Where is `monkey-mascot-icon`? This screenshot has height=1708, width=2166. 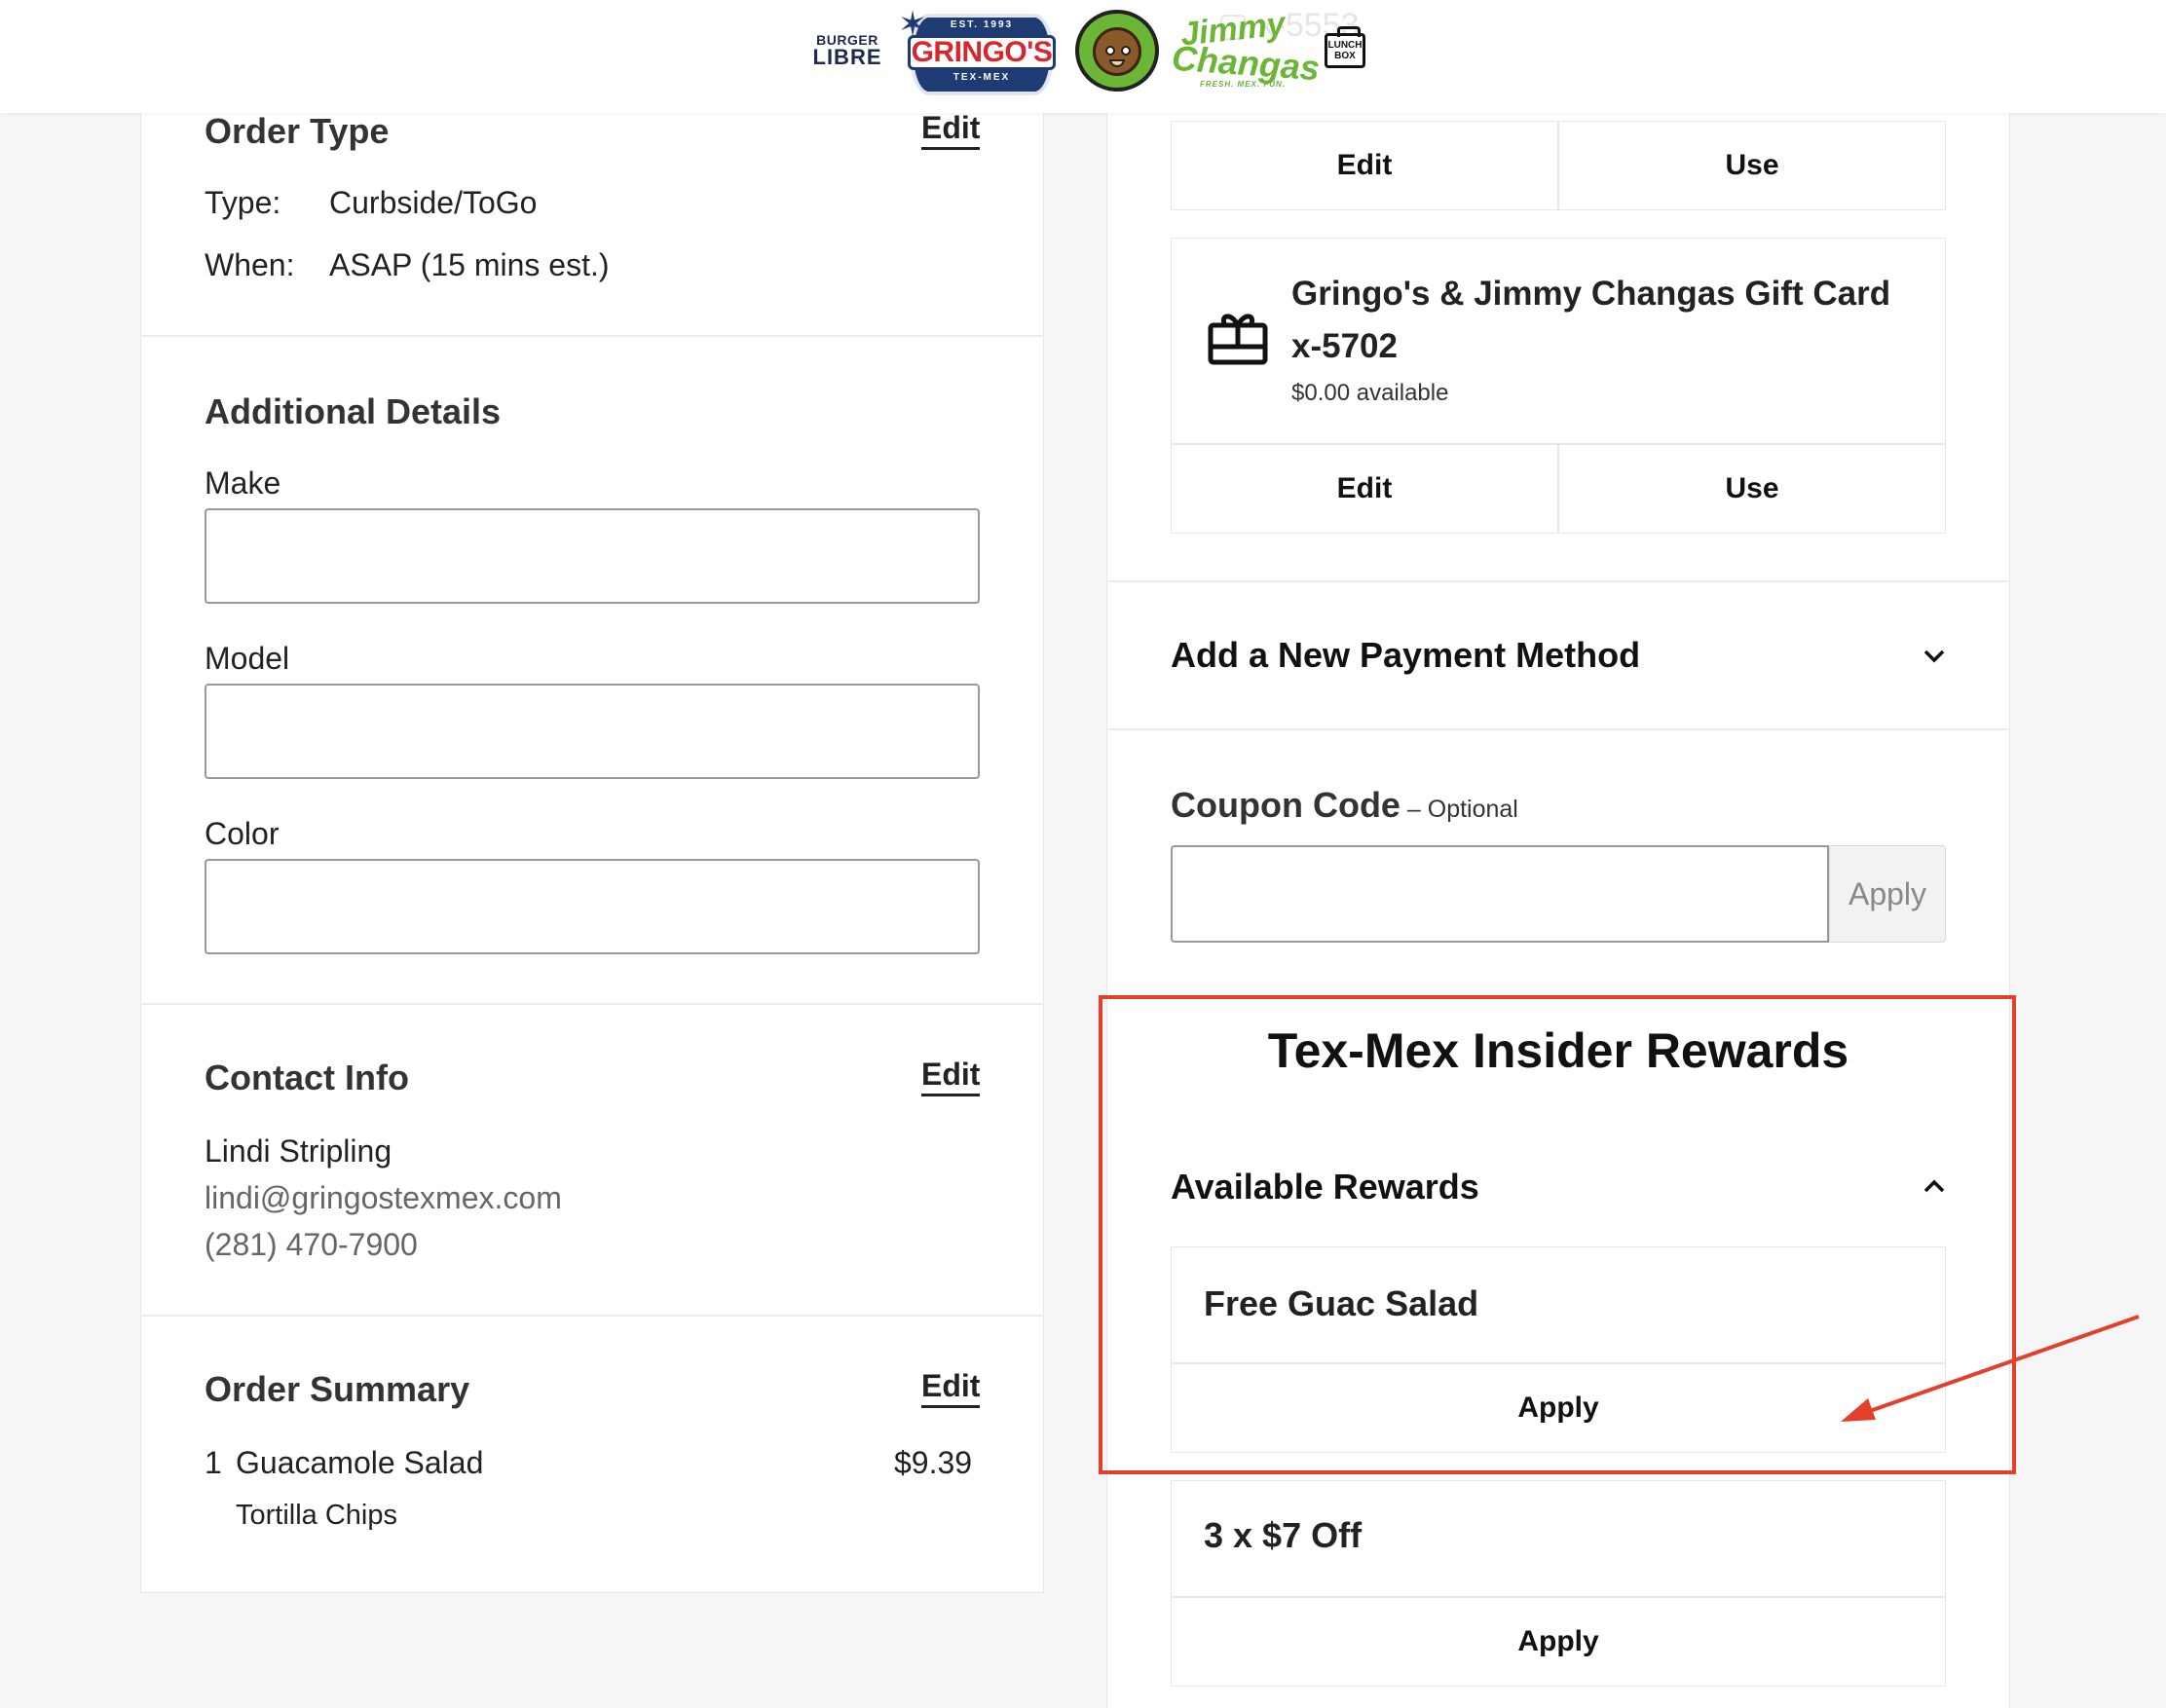
monkey-mascot-icon is located at coordinates (1117, 51).